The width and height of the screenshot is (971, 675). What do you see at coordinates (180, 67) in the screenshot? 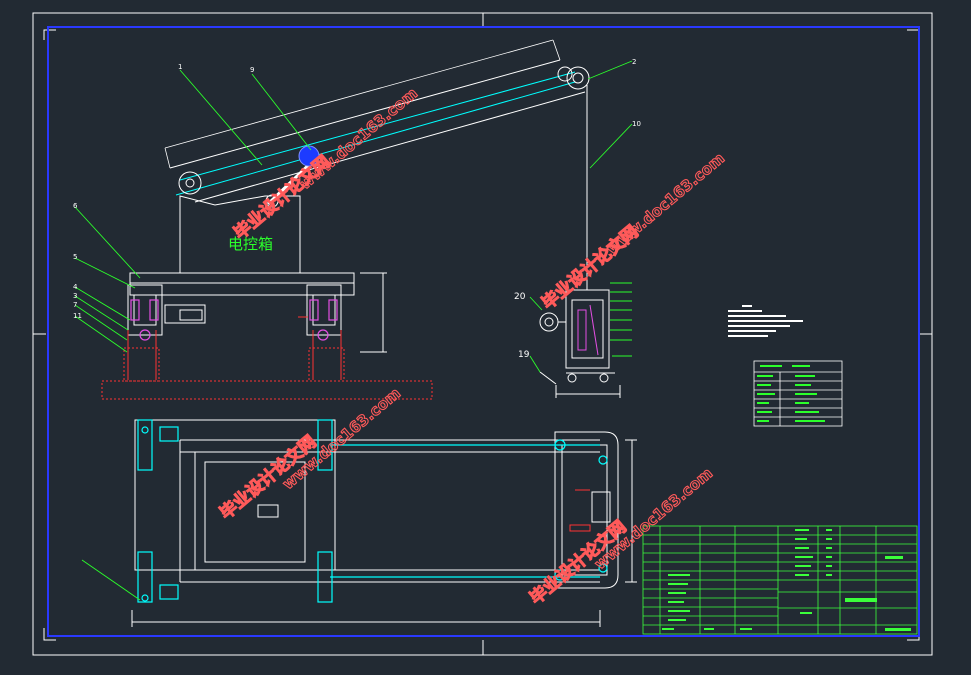
I see `part-number-1: 1` at bounding box center [180, 67].